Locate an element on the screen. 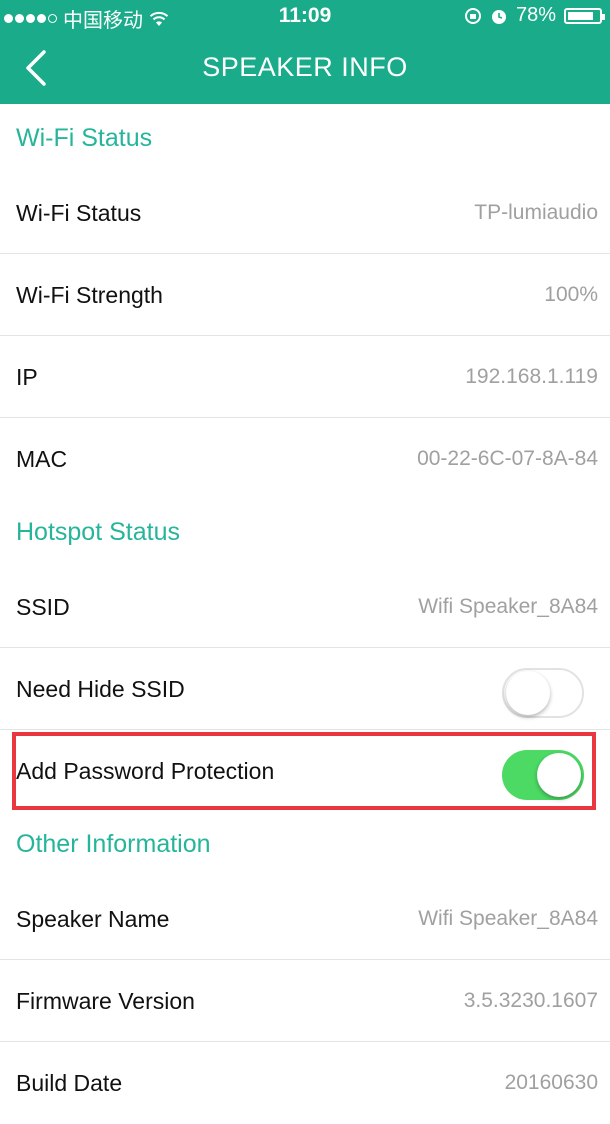  row-value: 20160630 is located at coordinates (551, 1082).